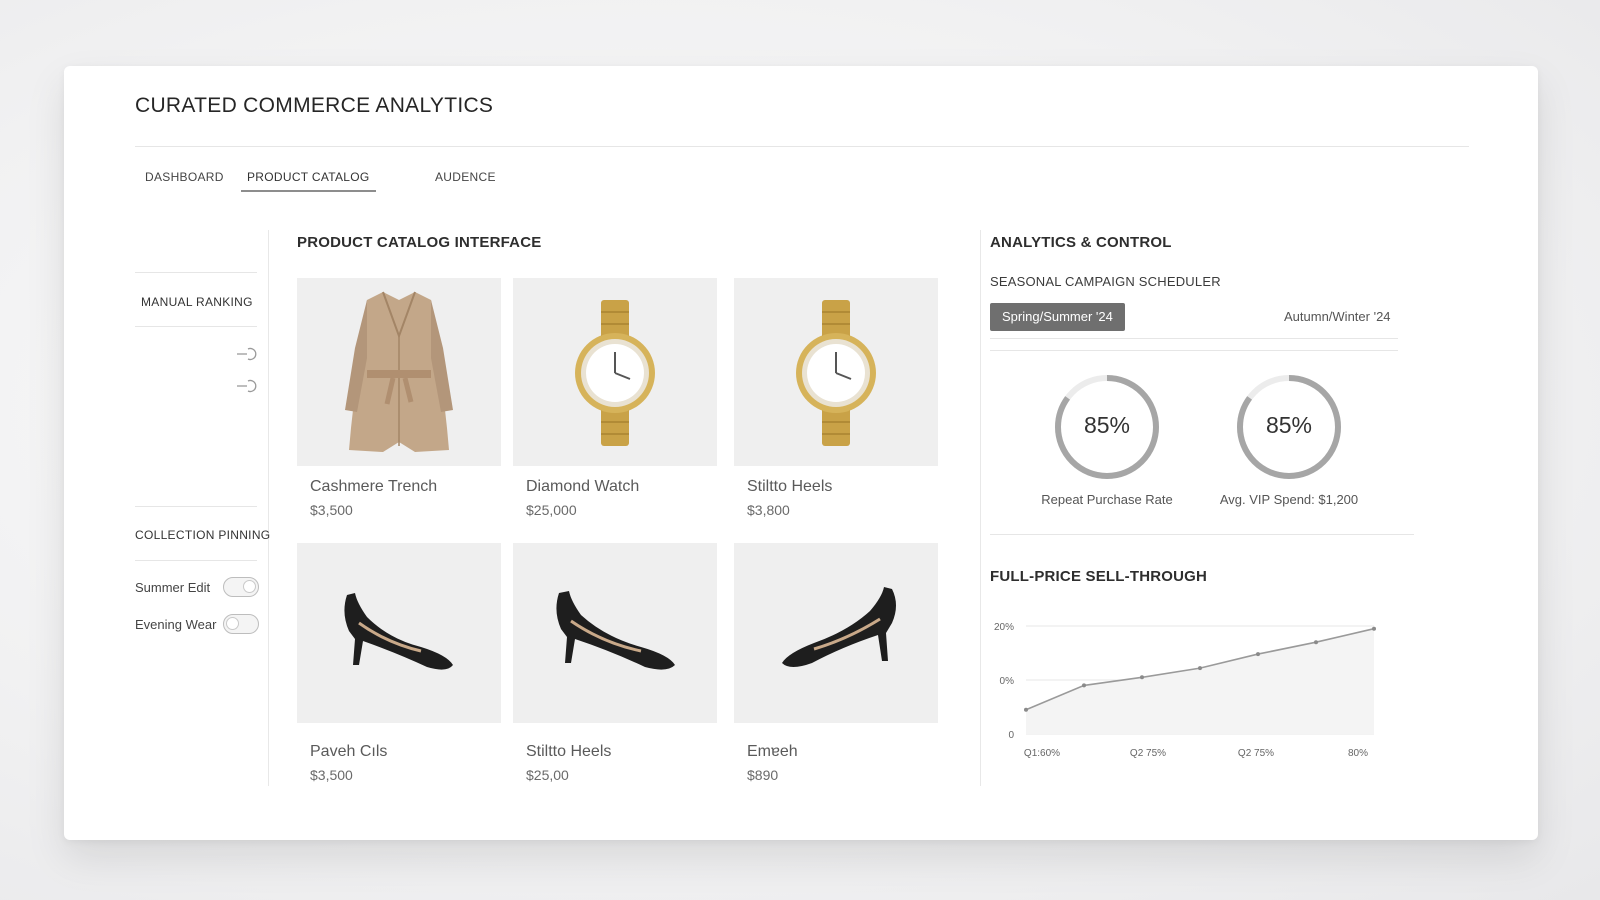 The height and width of the screenshot is (900, 1600). I want to click on product-price: $3,800, so click(768, 510).